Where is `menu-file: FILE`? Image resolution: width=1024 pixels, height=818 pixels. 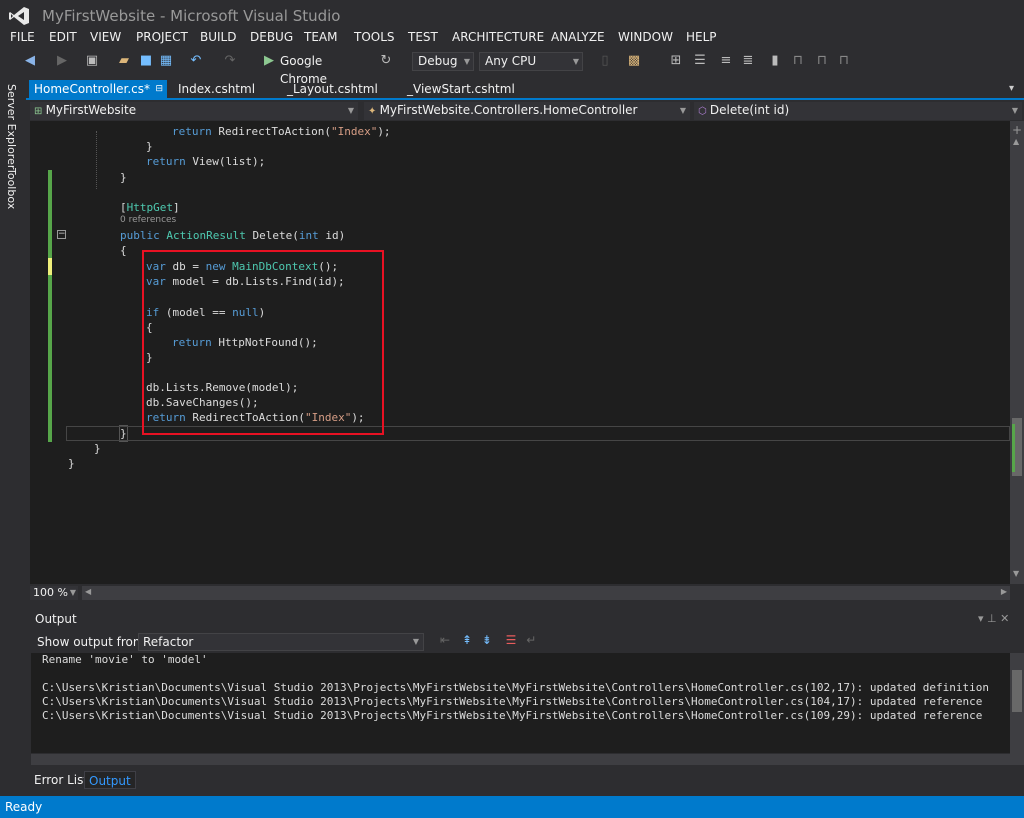
menu-file: FILE is located at coordinates (22, 37).